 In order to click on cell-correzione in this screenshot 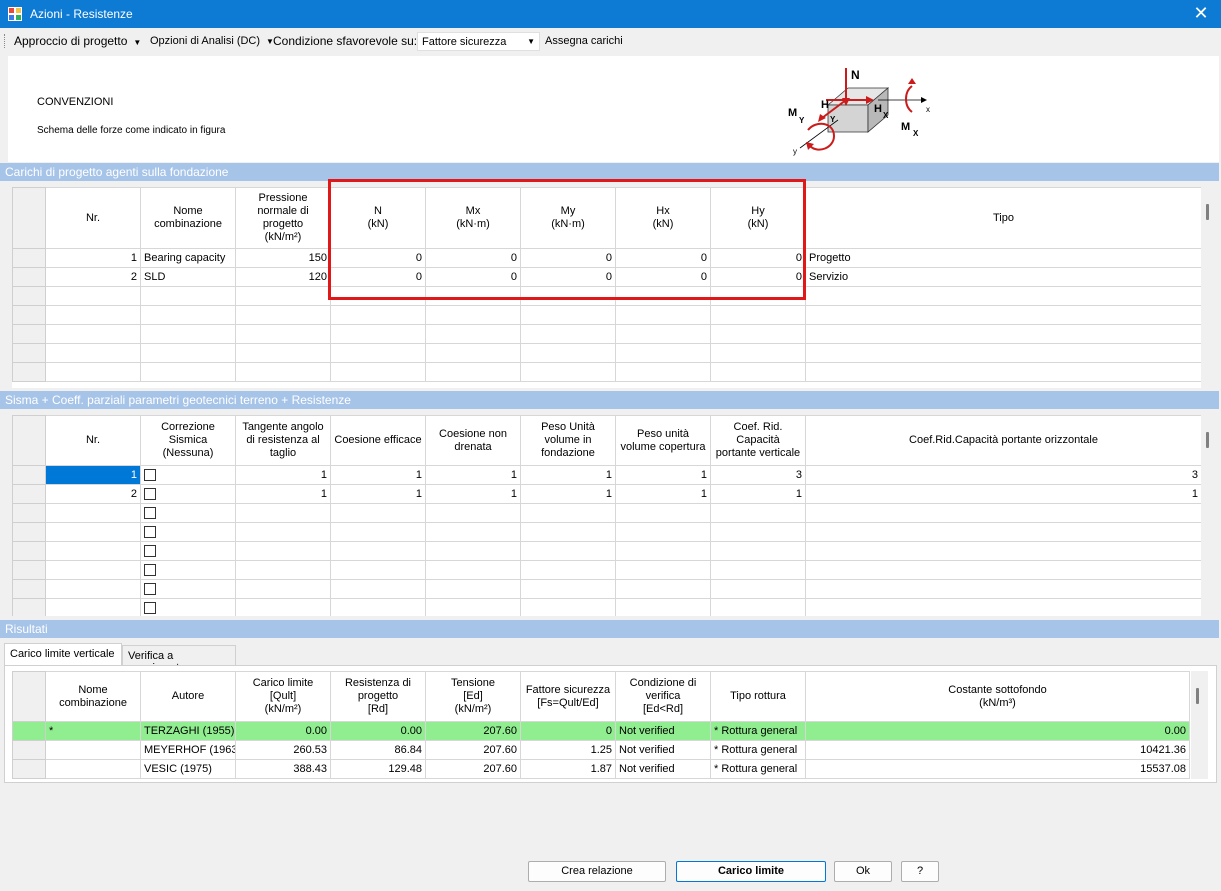, I will do `click(188, 475)`.